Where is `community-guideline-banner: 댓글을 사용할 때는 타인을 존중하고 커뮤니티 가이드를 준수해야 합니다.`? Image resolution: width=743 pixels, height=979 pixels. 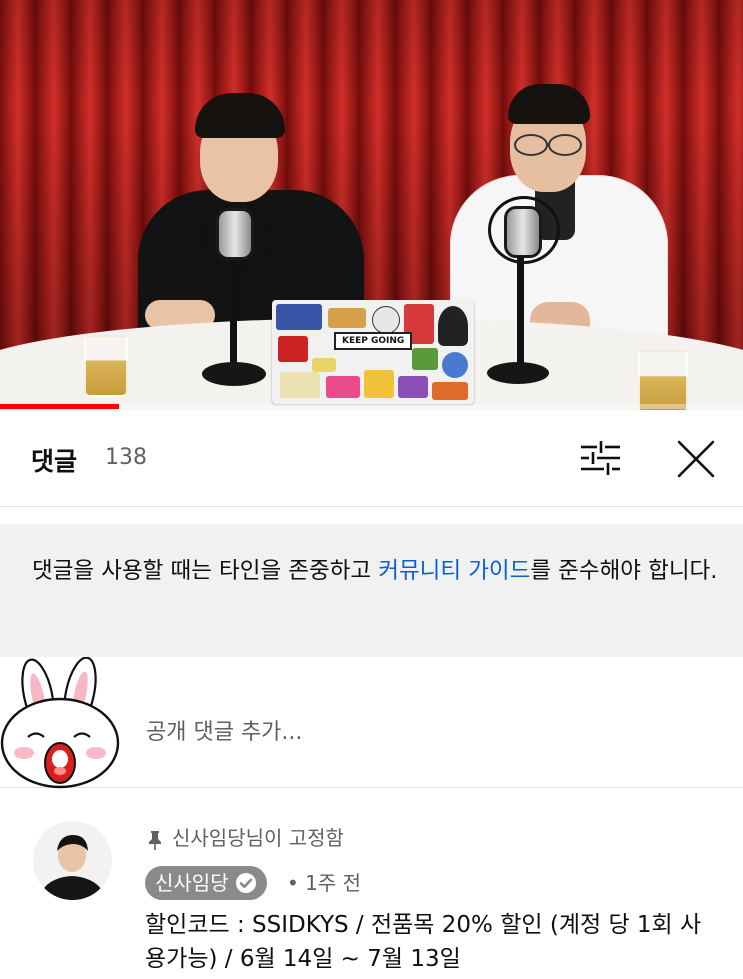 community-guideline-banner: 댓글을 사용할 때는 타인을 존중하고 커뮤니티 가이드를 준수해야 합니다. is located at coordinates (371, 590).